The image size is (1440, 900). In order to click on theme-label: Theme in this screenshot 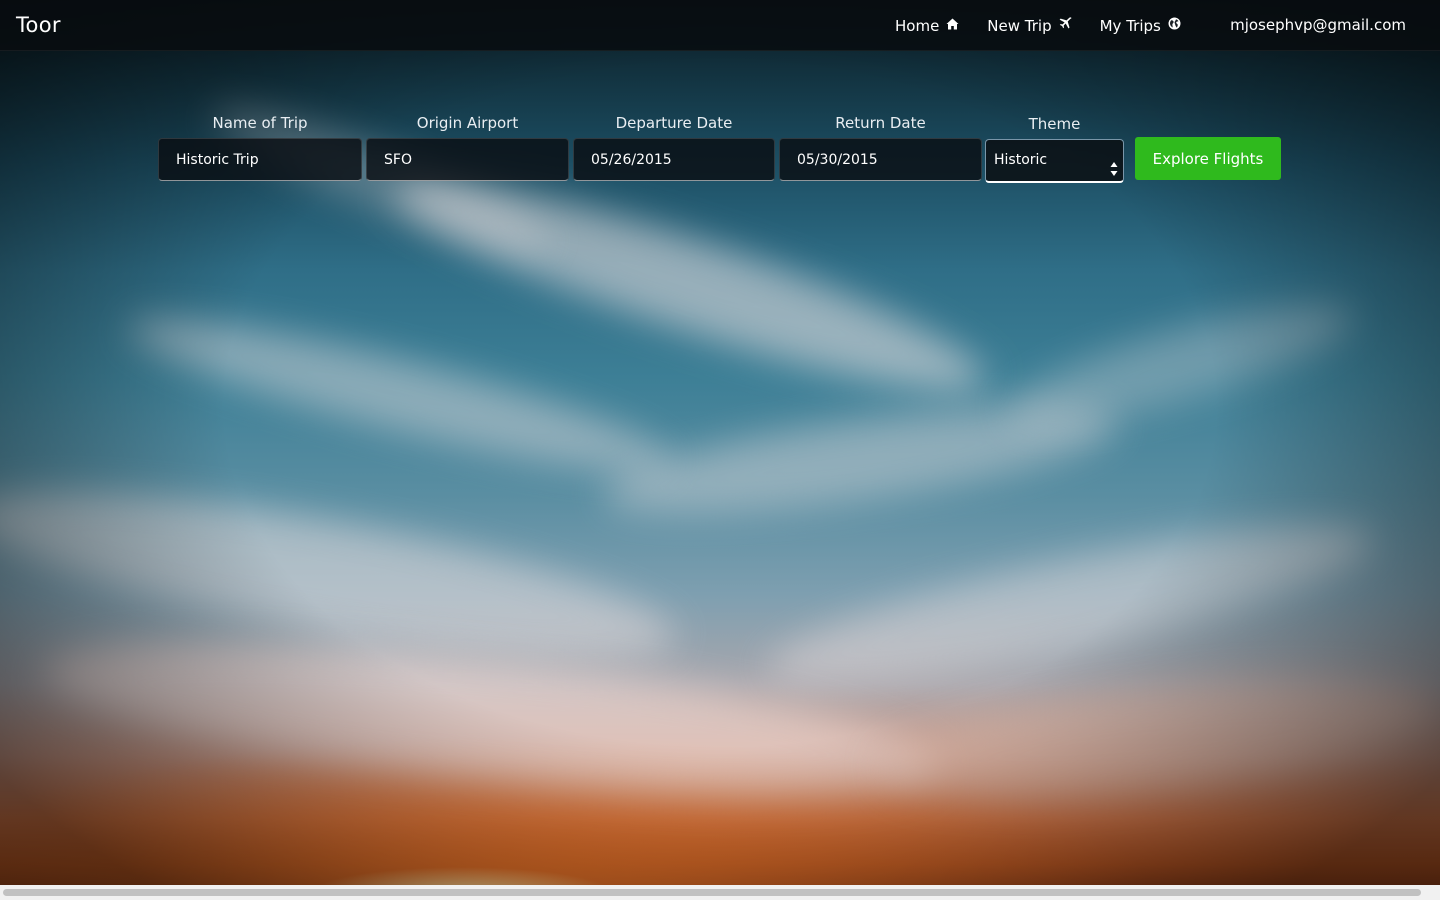, I will do `click(1054, 124)`.